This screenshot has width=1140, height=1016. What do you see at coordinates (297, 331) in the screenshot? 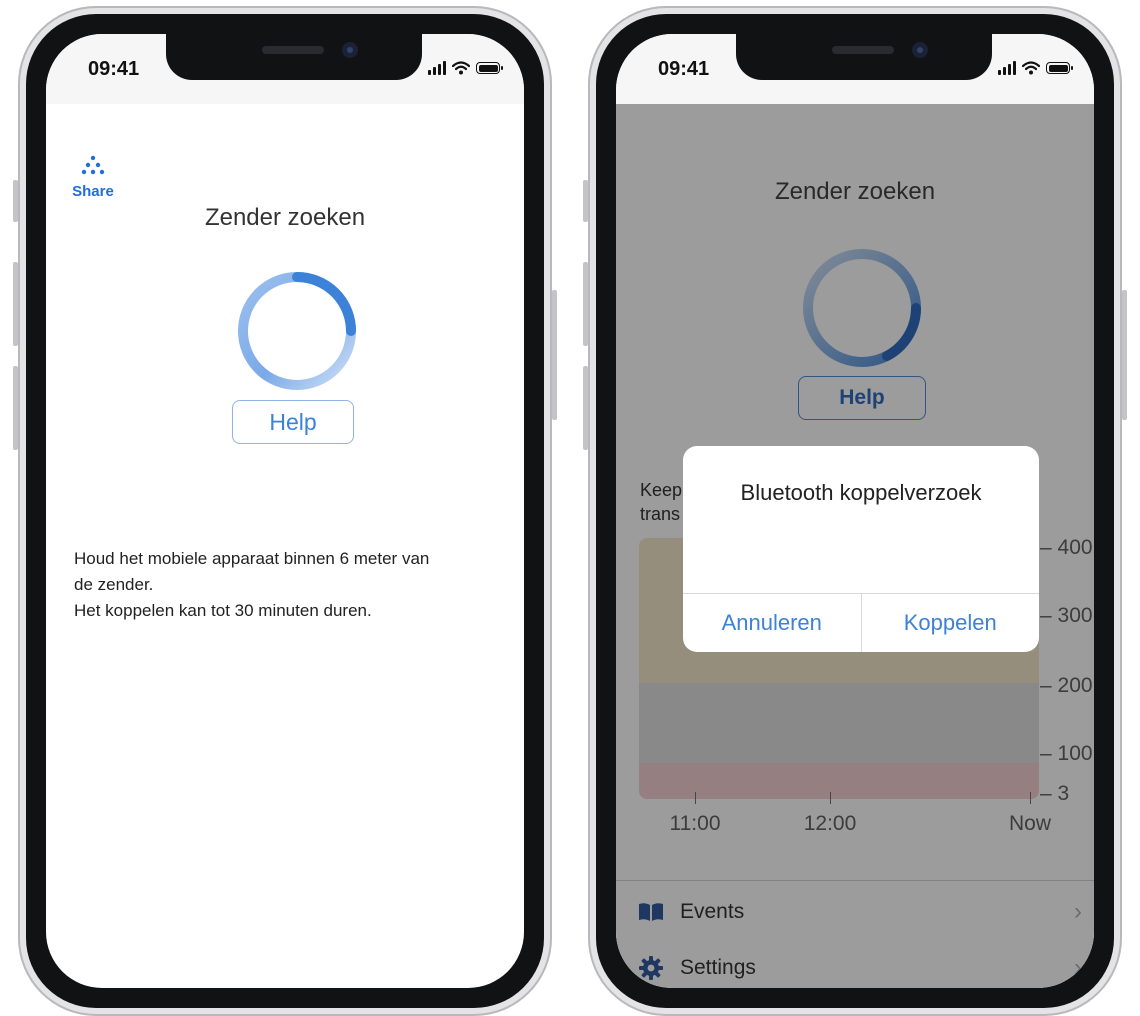
I see `loading-spinner` at bounding box center [297, 331].